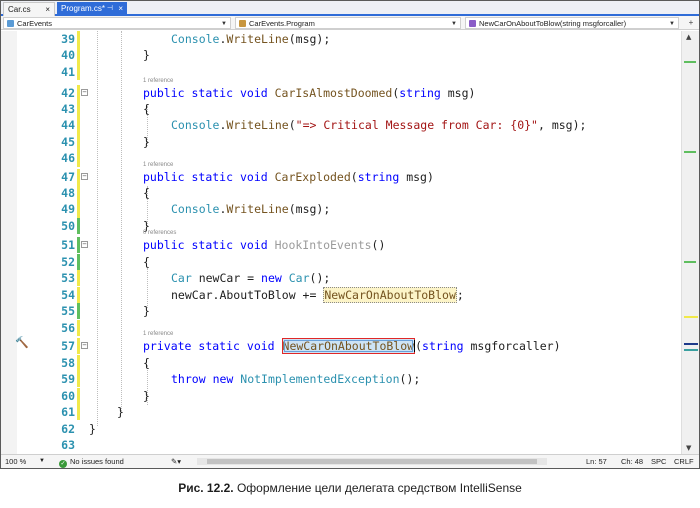 Image resolution: width=700 pixels, height=508 pixels. Describe the element at coordinates (341, 412) in the screenshot. I see `code-line: 61 }` at that location.